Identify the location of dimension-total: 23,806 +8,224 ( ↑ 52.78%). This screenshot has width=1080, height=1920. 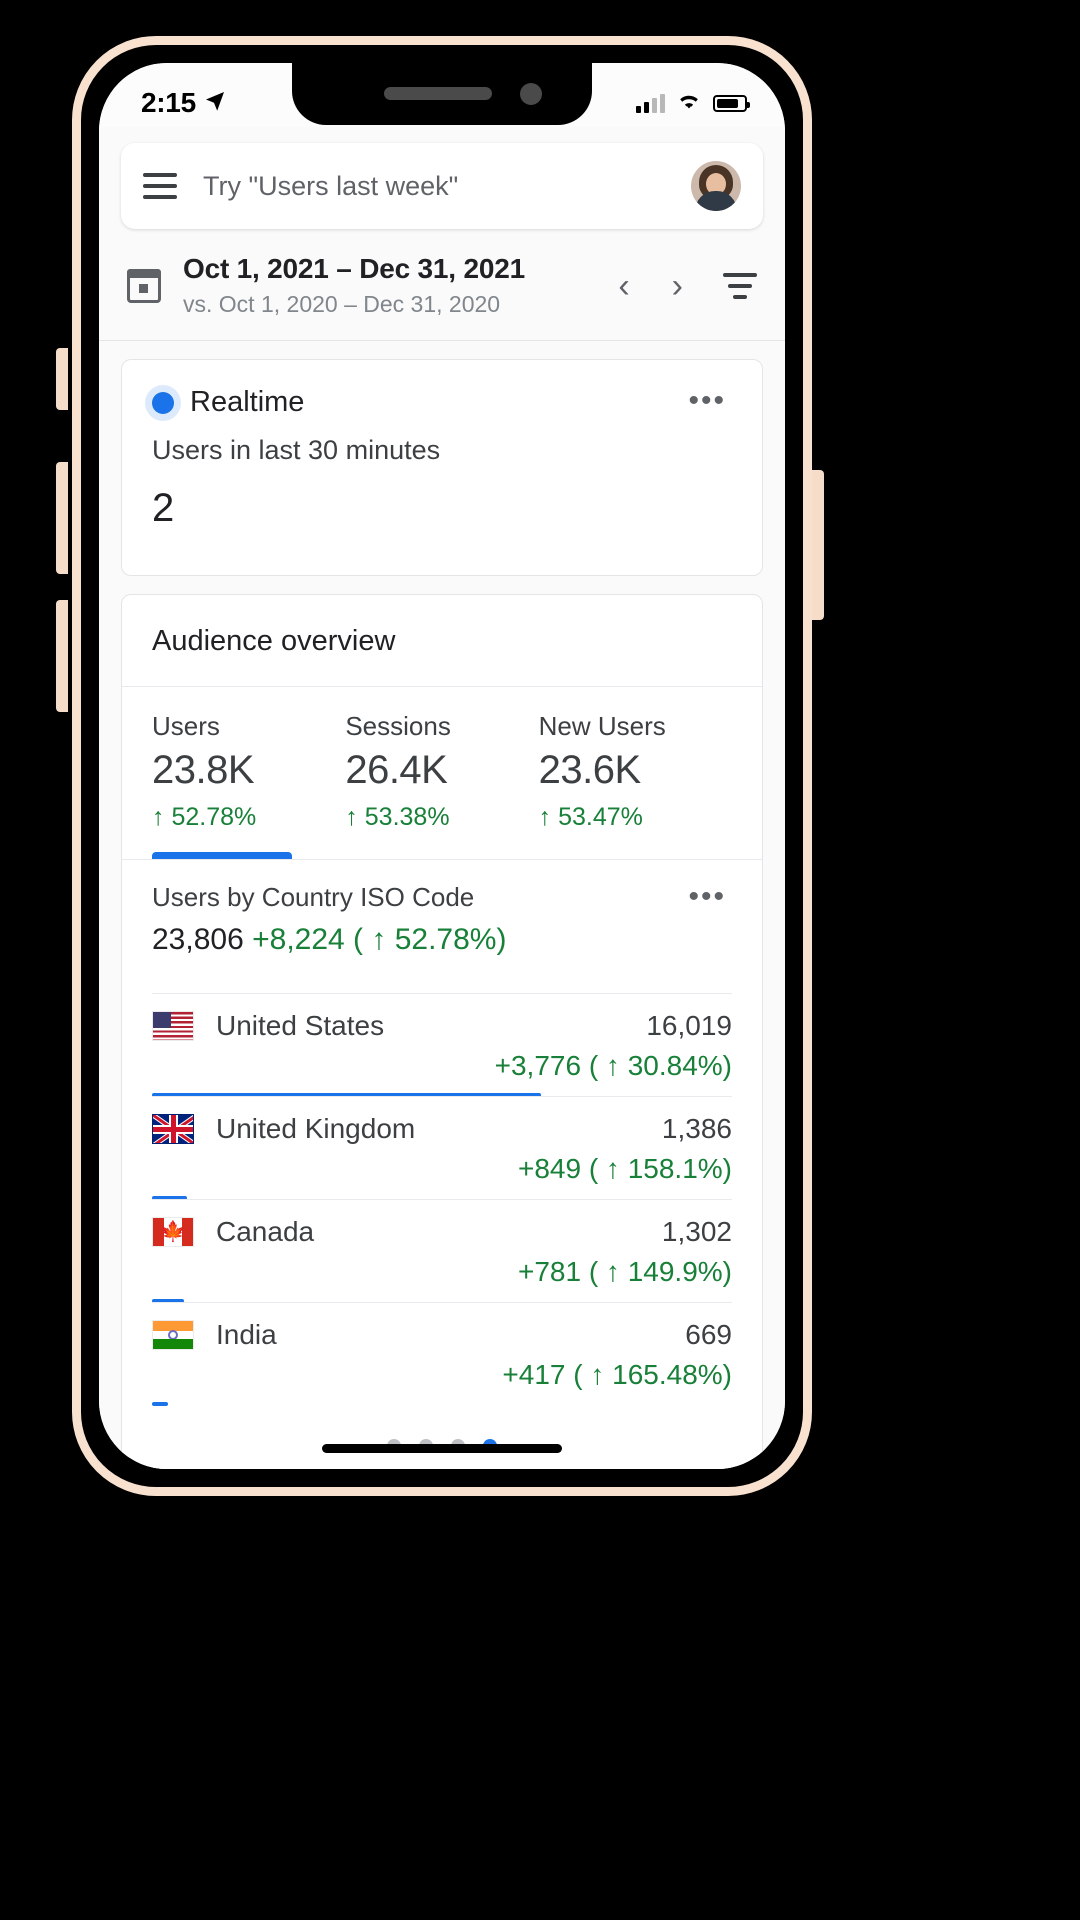
(329, 940).